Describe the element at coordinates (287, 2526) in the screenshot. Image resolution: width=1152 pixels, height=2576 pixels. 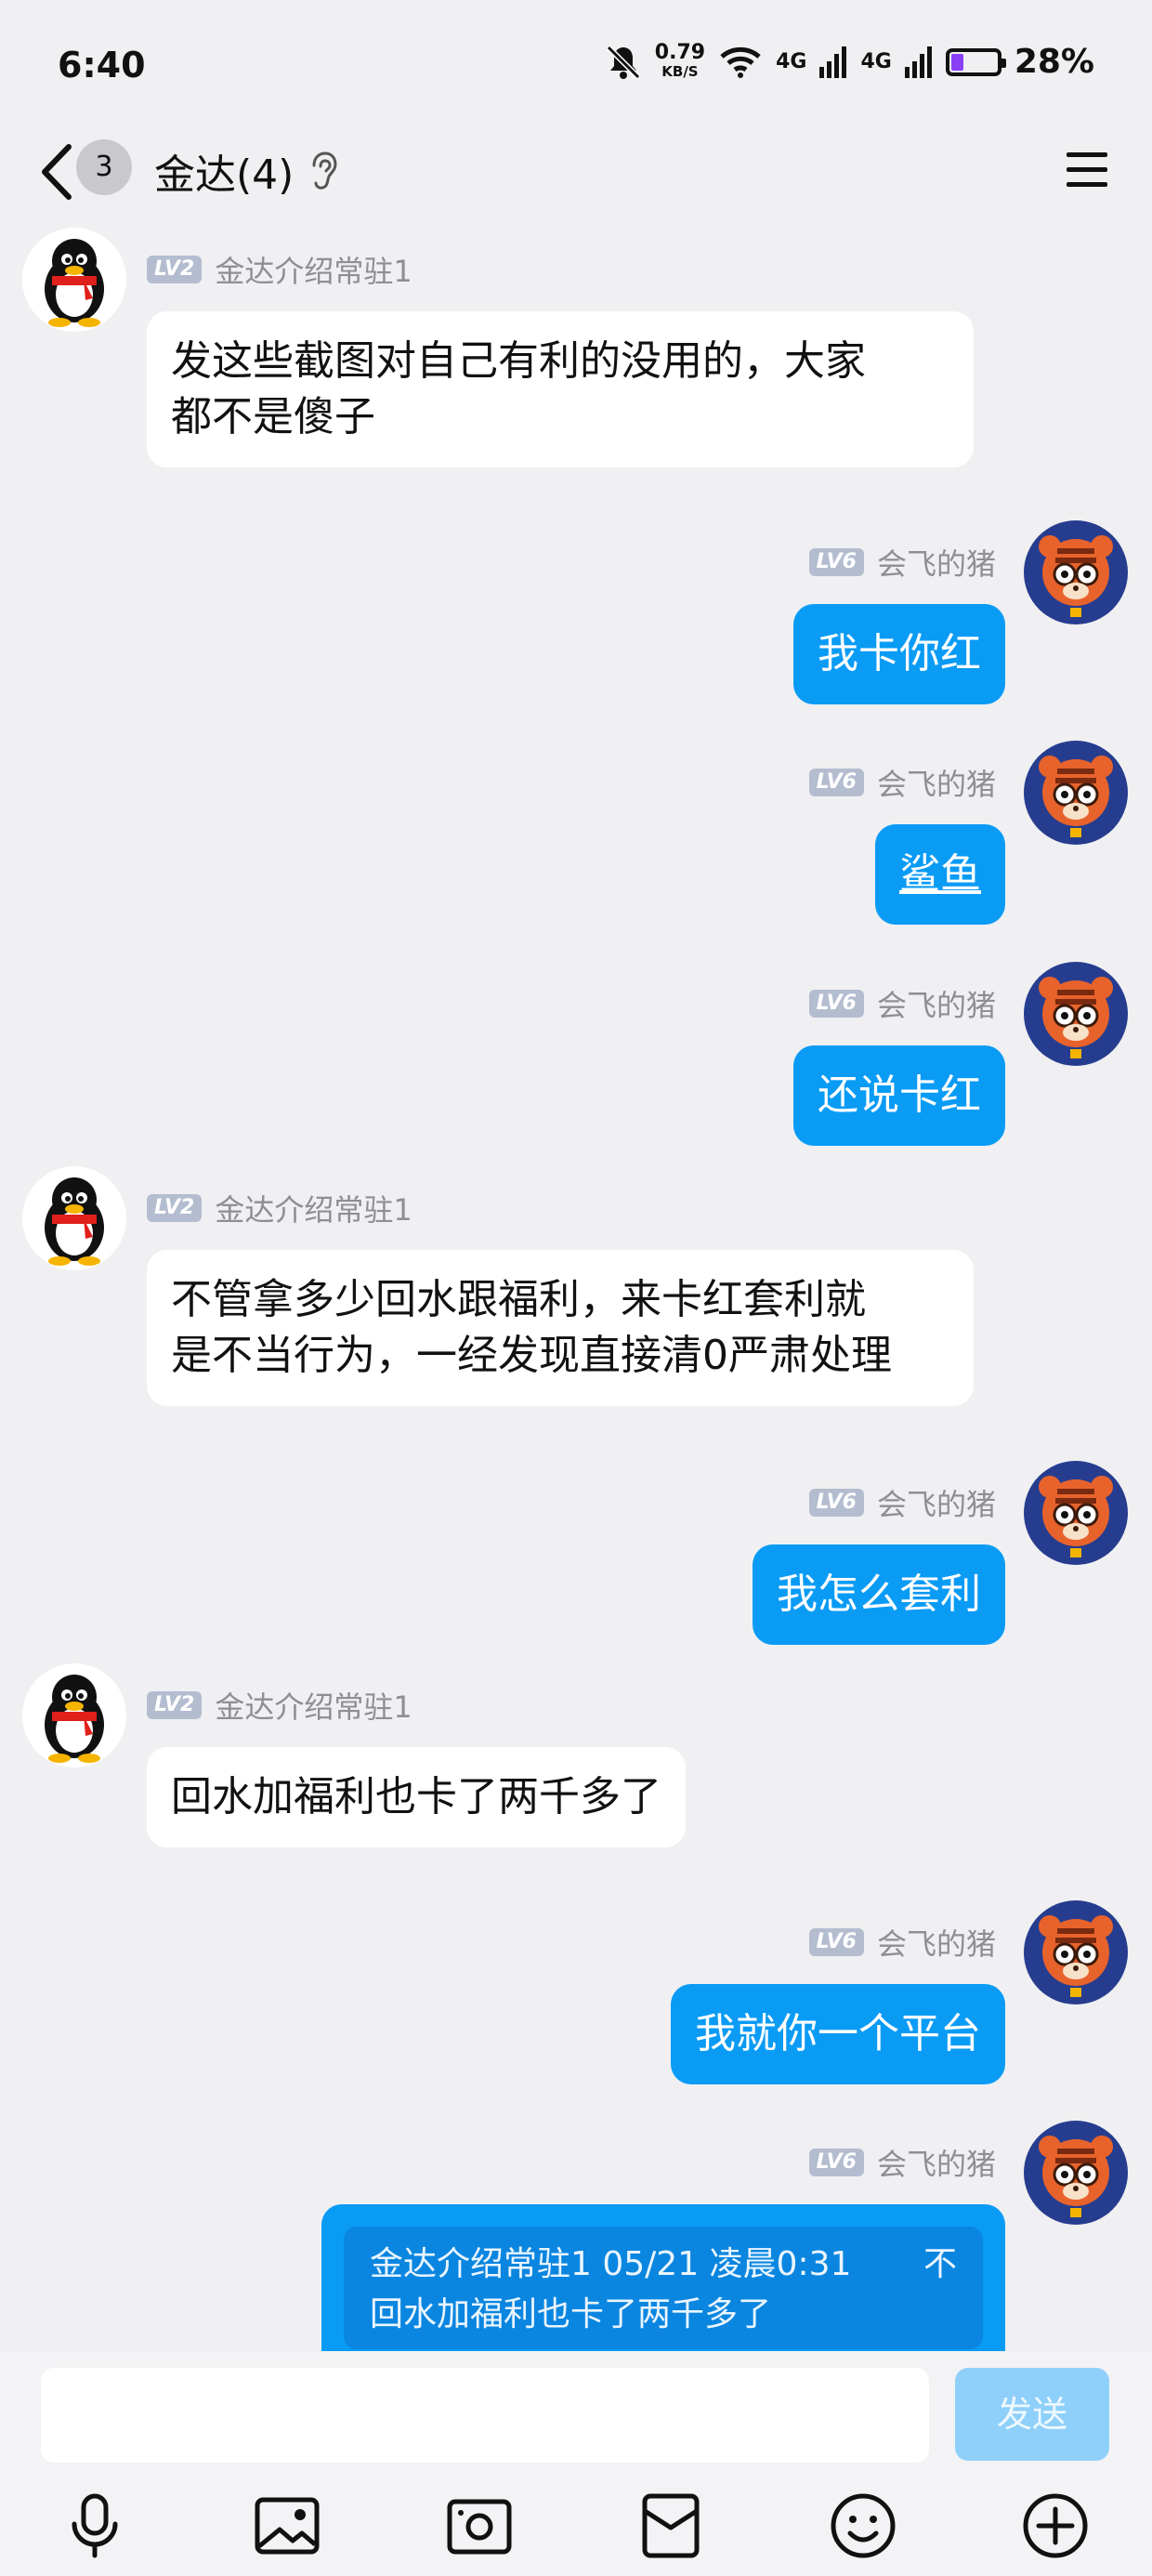
I see `image-icon` at that location.